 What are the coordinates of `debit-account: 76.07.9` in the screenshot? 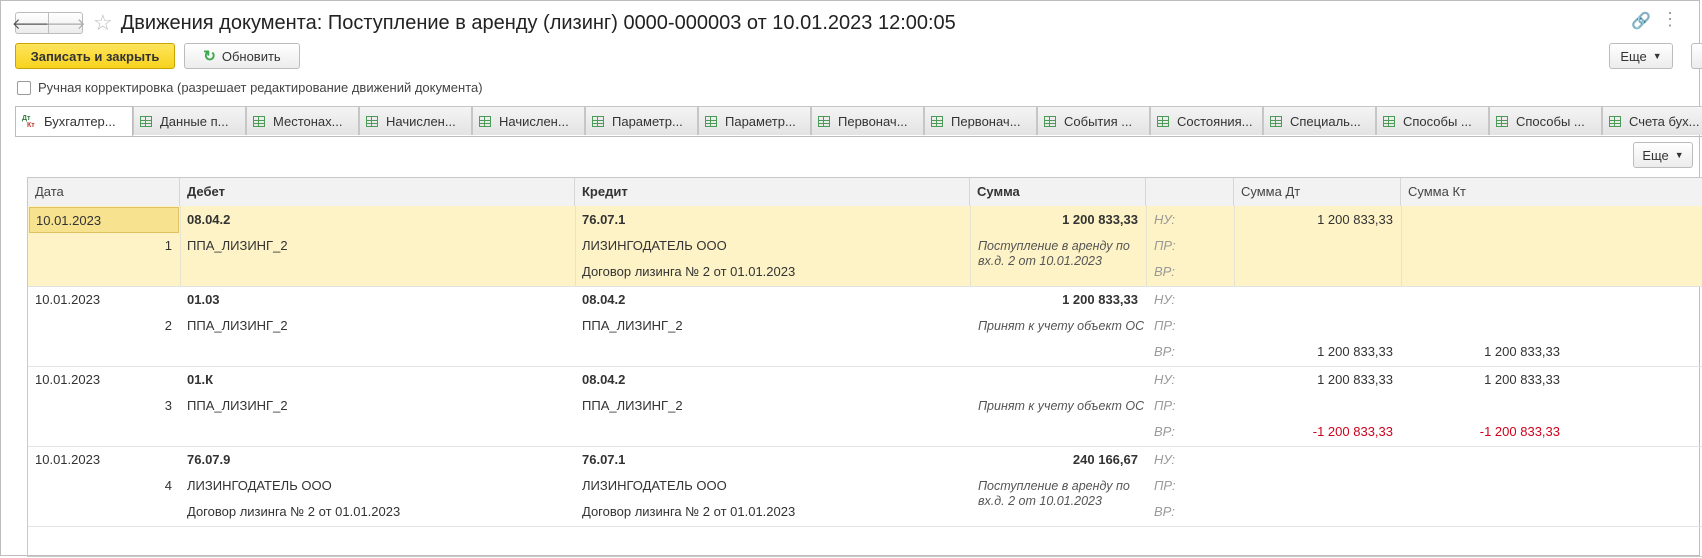 It's located at (377, 460).